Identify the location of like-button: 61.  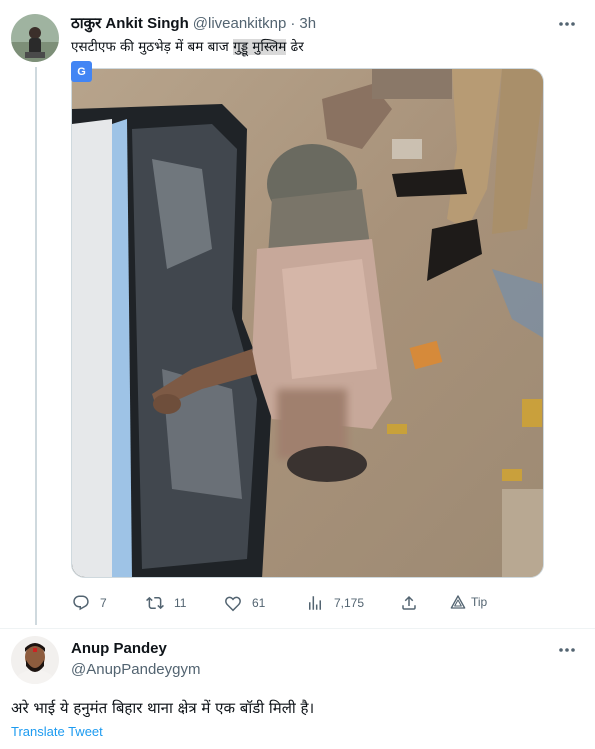
(244, 603).